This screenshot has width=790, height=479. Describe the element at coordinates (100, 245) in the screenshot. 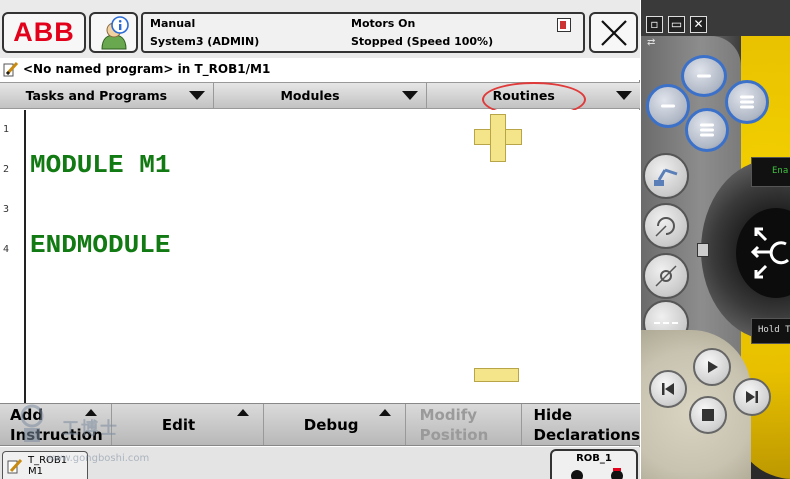

I see `code-line: ENDMODULE` at that location.